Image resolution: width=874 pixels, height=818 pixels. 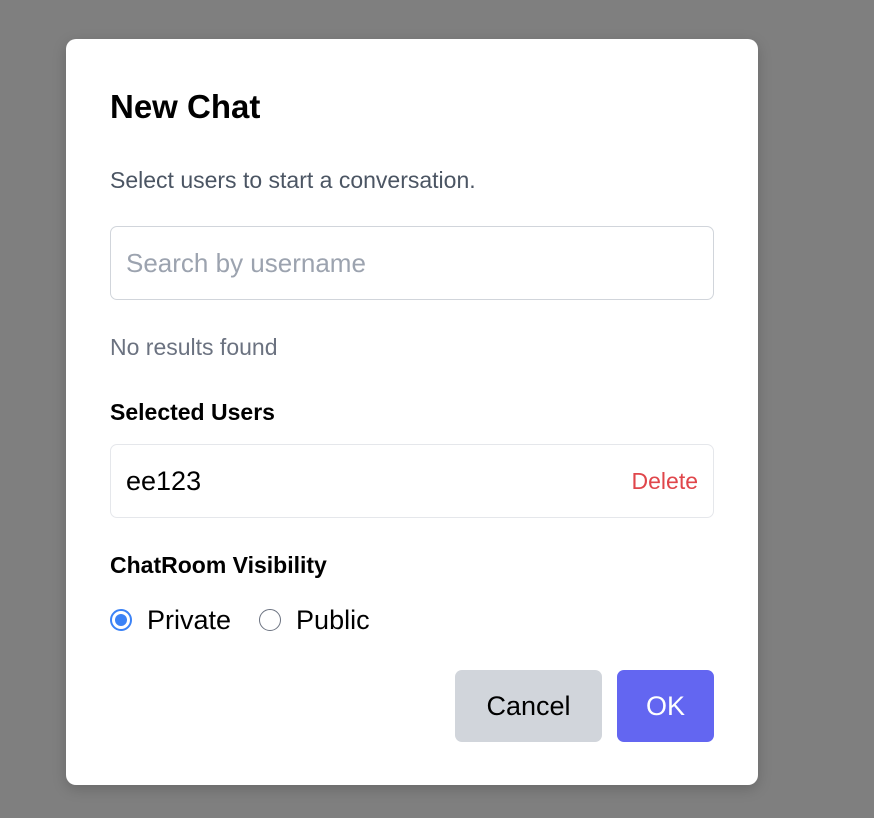 What do you see at coordinates (194, 347) in the screenshot?
I see `no-results-text: No results found` at bounding box center [194, 347].